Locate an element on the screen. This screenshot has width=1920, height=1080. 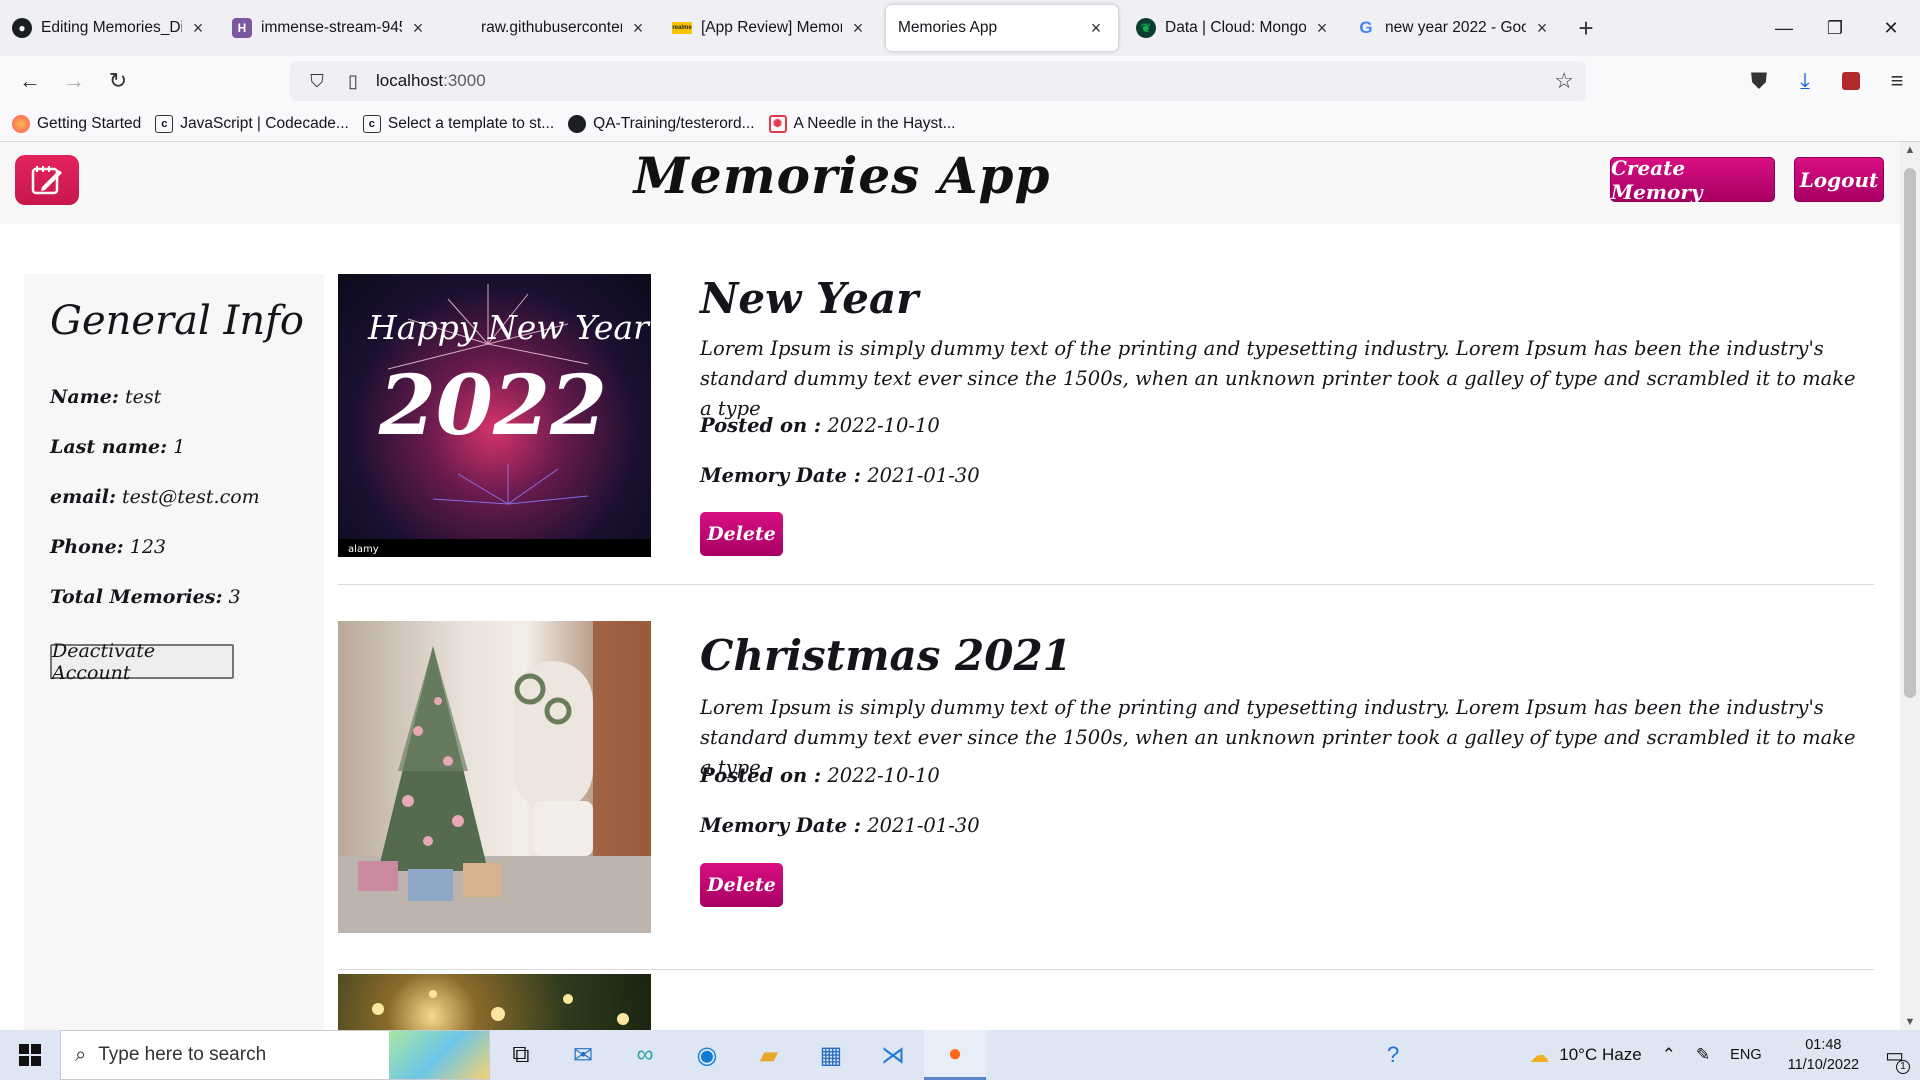
meta-value: 2022-10-10 is located at coordinates (883, 425).